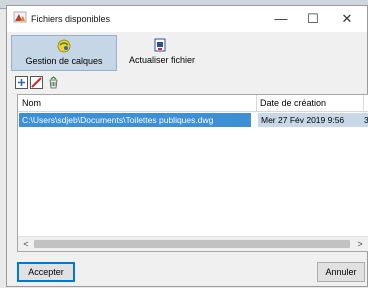 The image size is (368, 288). I want to click on horizontal-scrollbar: < >, so click(193, 243).